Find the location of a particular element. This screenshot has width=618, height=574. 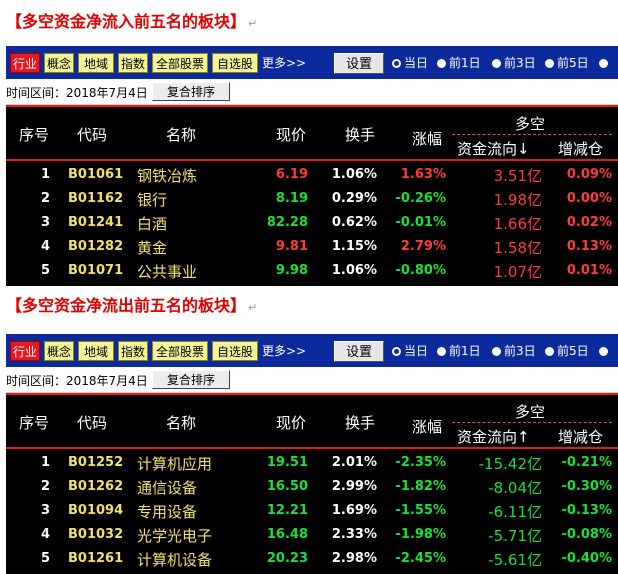

row-price: 9.81 is located at coordinates (291, 246).